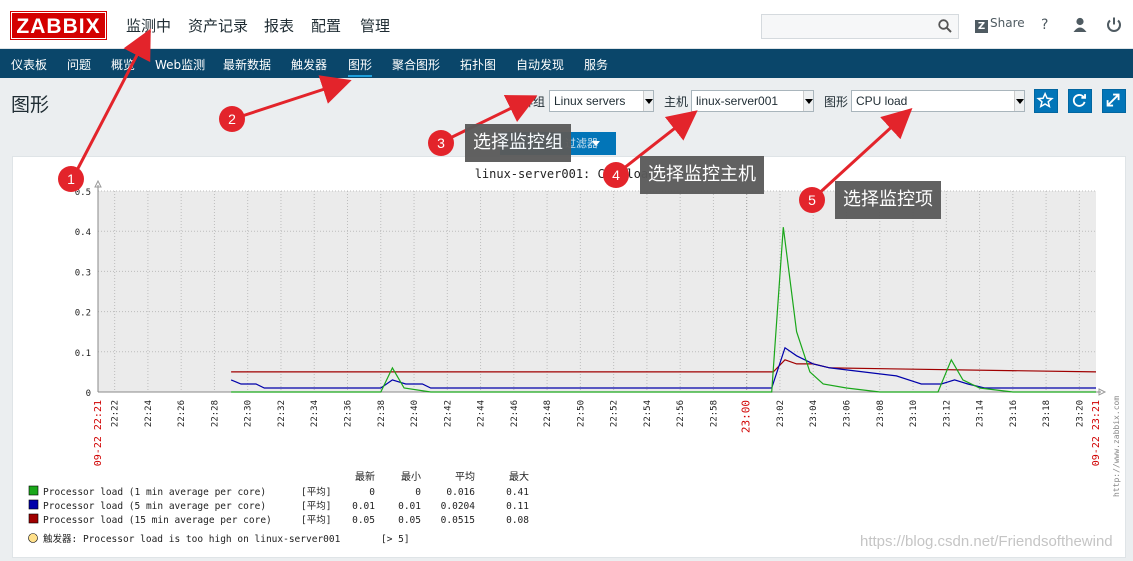 The width and height of the screenshot is (1133, 561). I want to click on y-tick-label: 0.1, so click(83, 354).